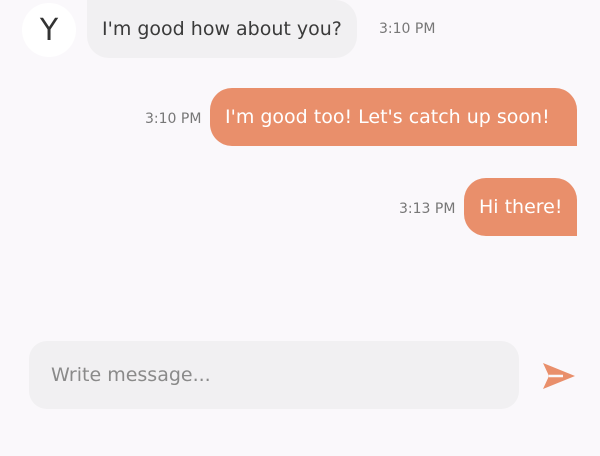 The image size is (600, 456). I want to click on contact-avatar: Y, so click(49, 30).